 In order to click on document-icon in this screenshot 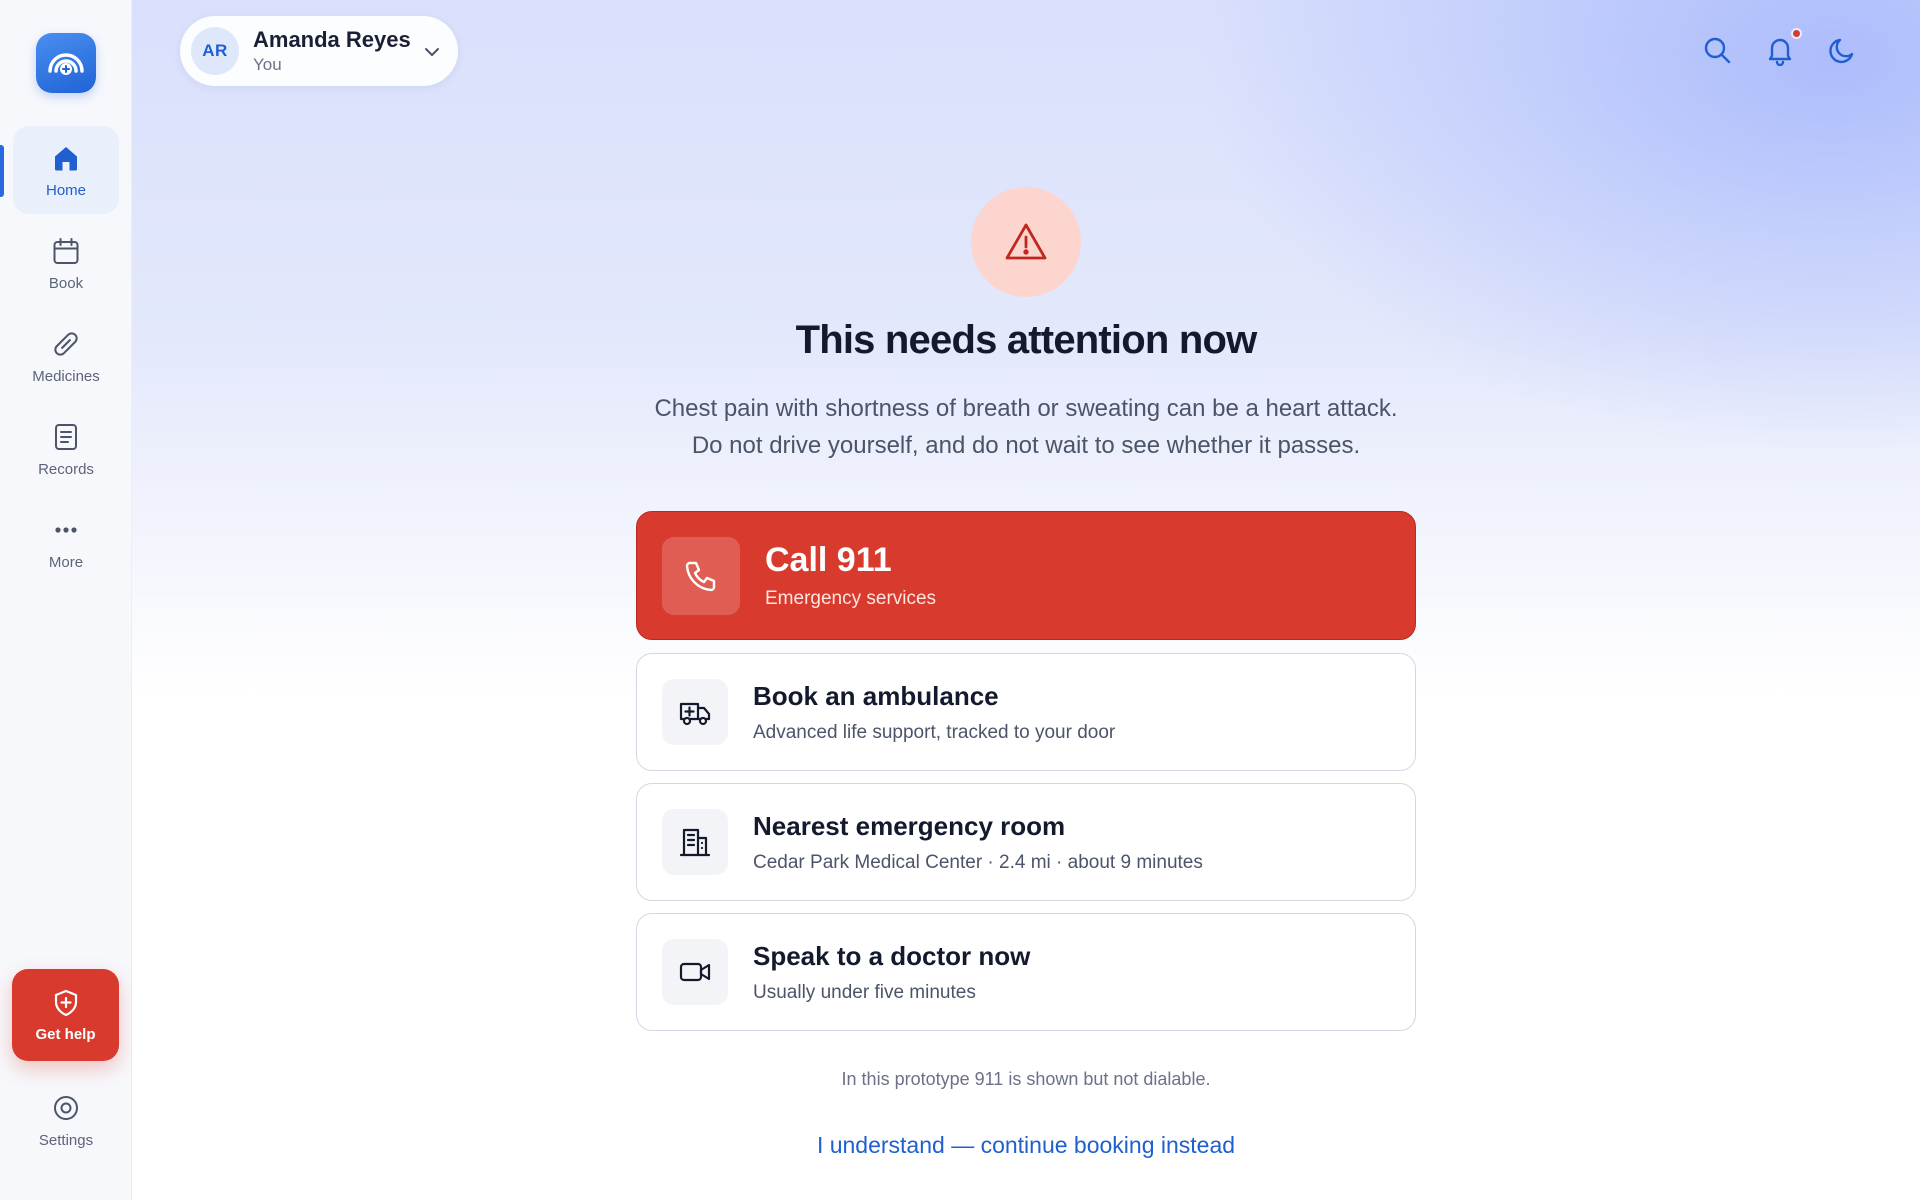, I will do `click(66, 436)`.